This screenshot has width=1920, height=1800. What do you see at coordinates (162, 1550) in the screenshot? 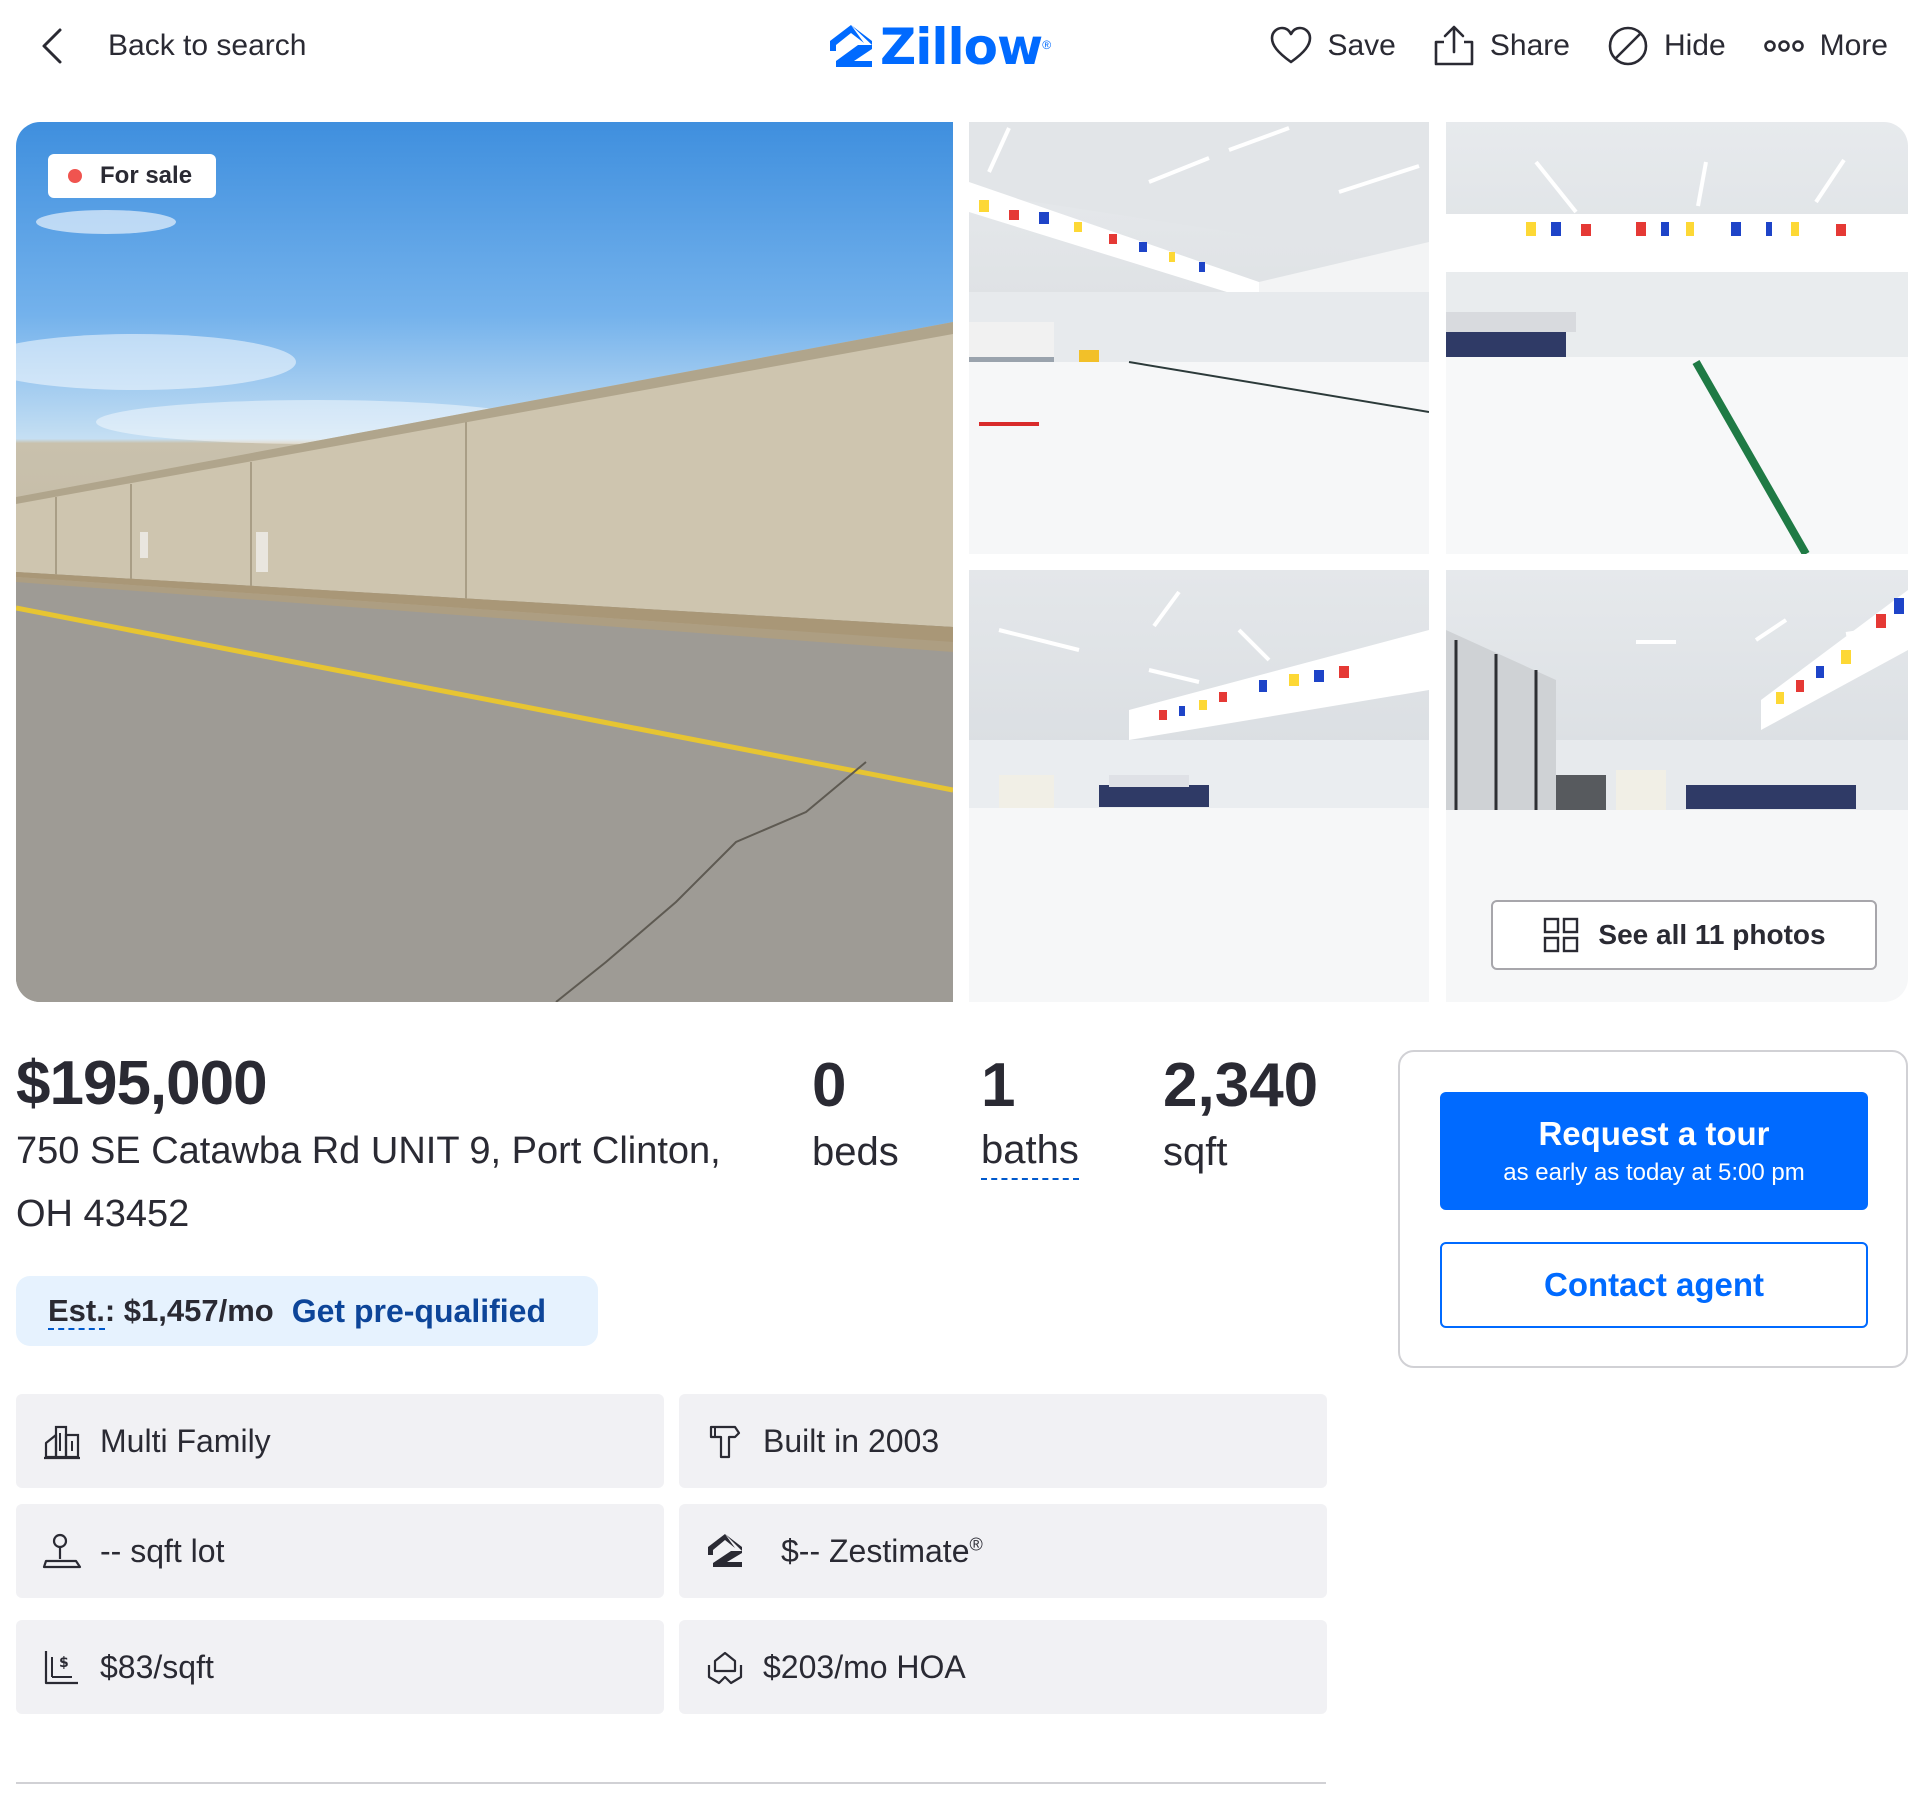
I see `fact-lot-size-text: -- sqft lot` at bounding box center [162, 1550].